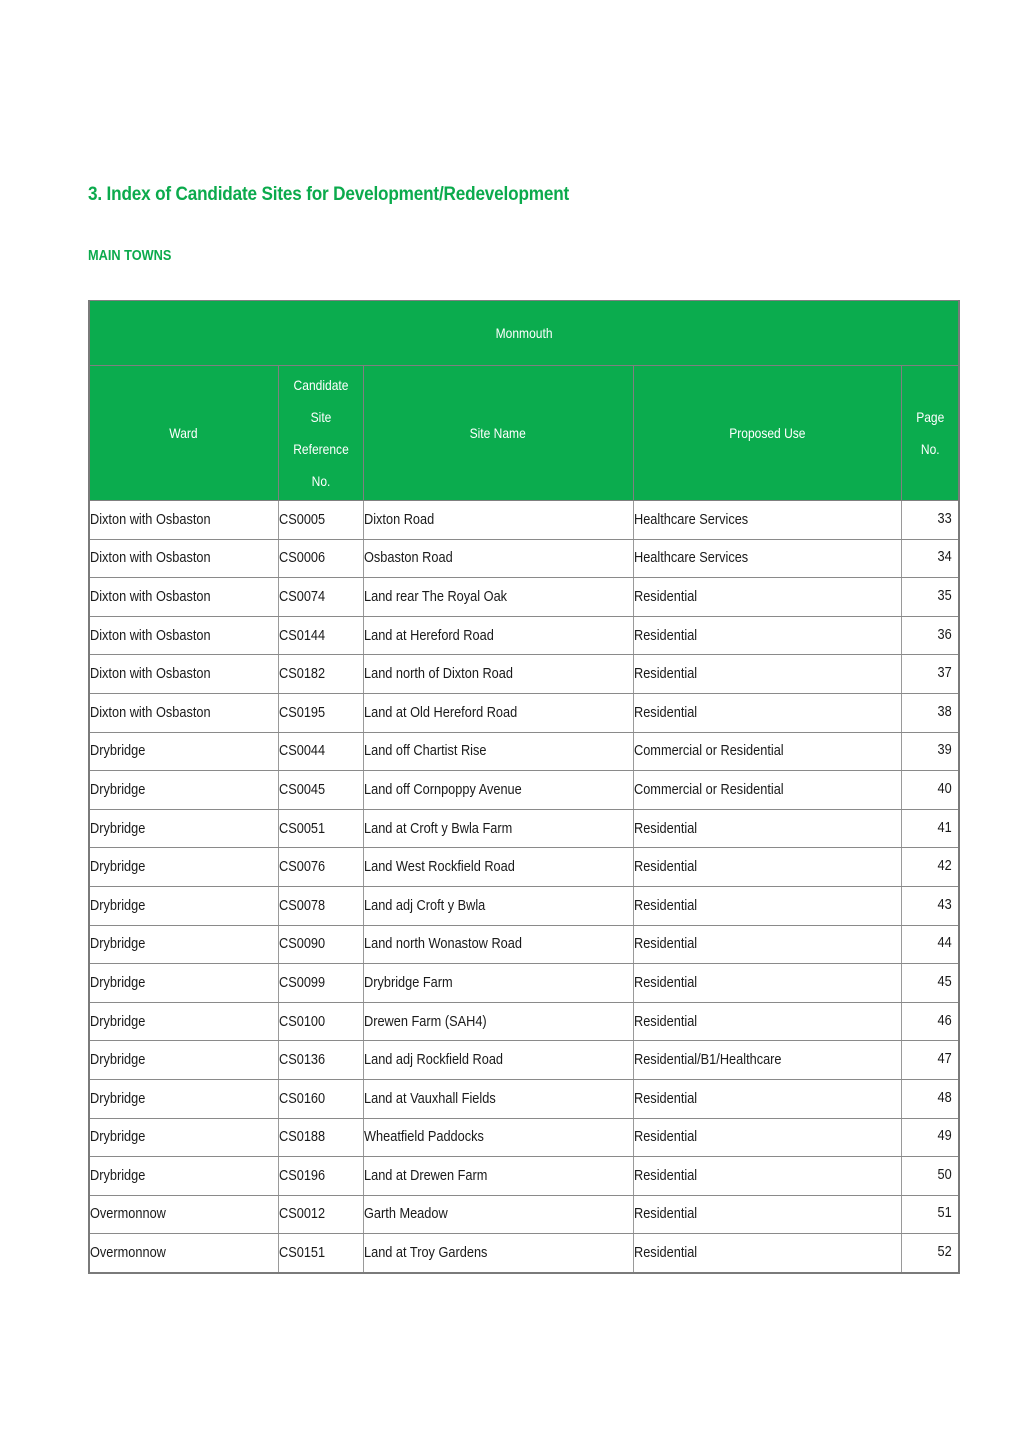 This screenshot has width=1020, height=1443. What do you see at coordinates (930, 867) in the screenshot?
I see `cell-page: 42` at bounding box center [930, 867].